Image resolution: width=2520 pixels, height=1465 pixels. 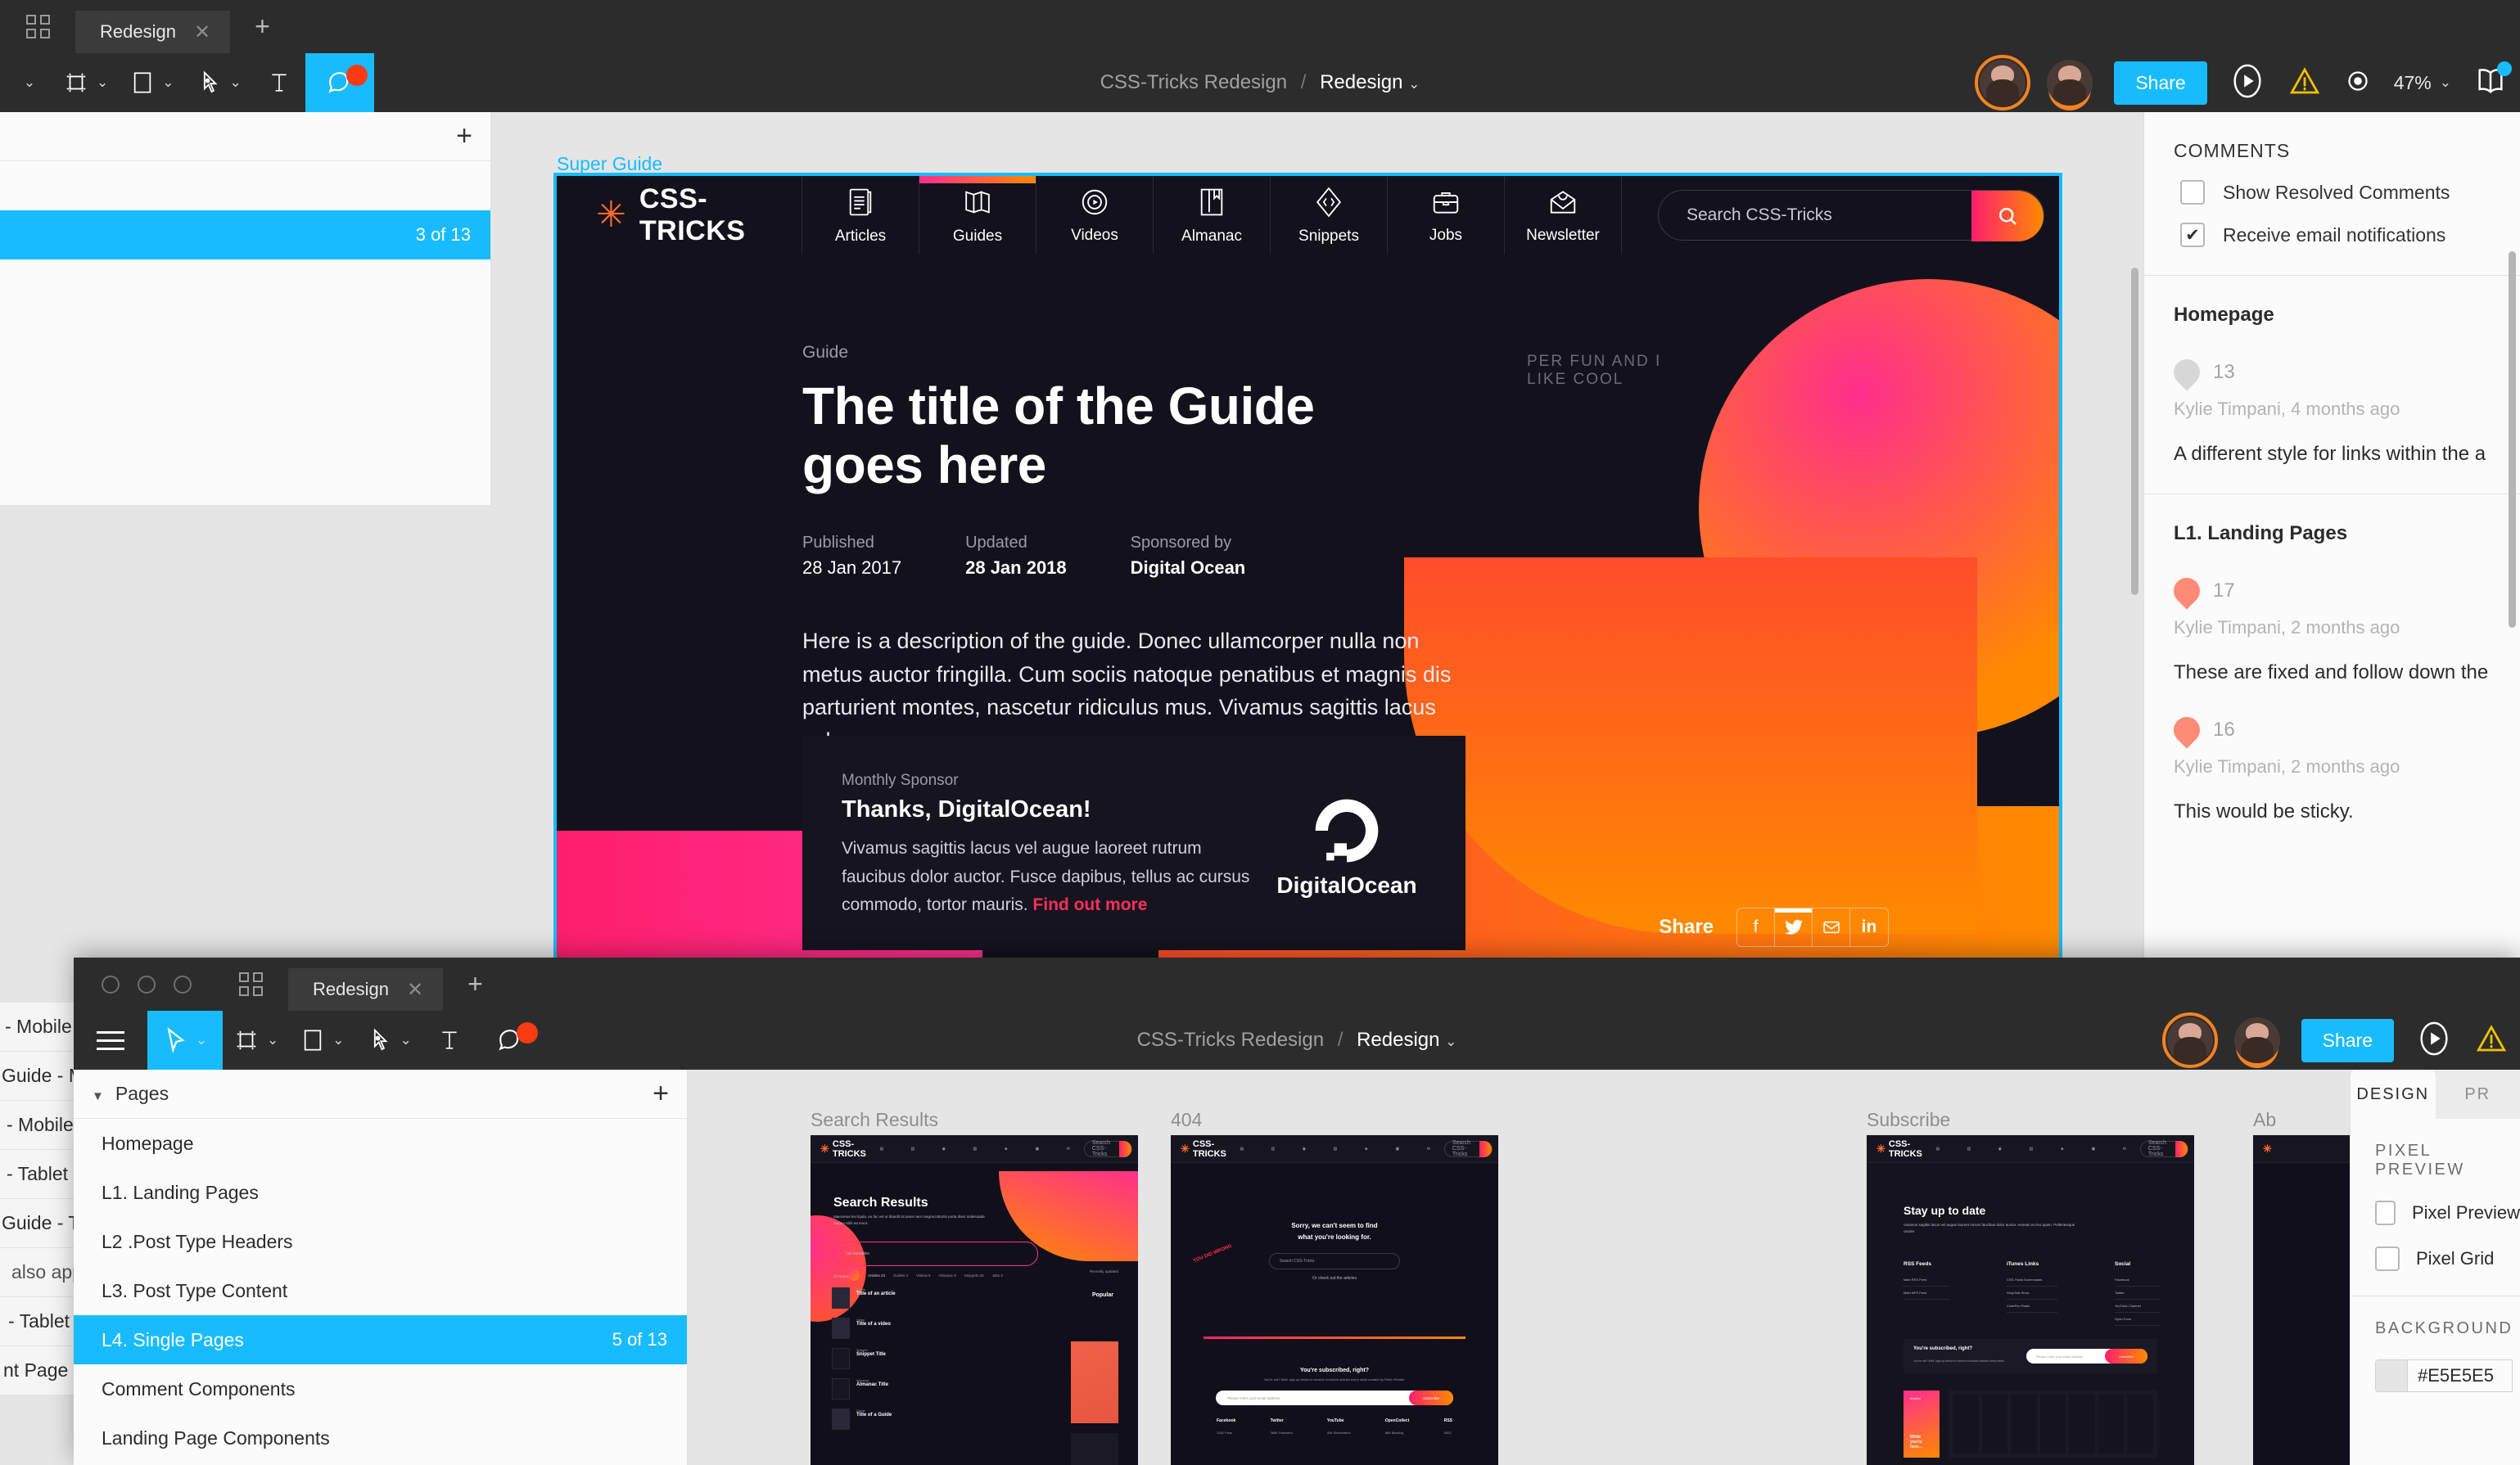 What do you see at coordinates (2391, 1376) in the screenshot?
I see `color-swatch` at bounding box center [2391, 1376].